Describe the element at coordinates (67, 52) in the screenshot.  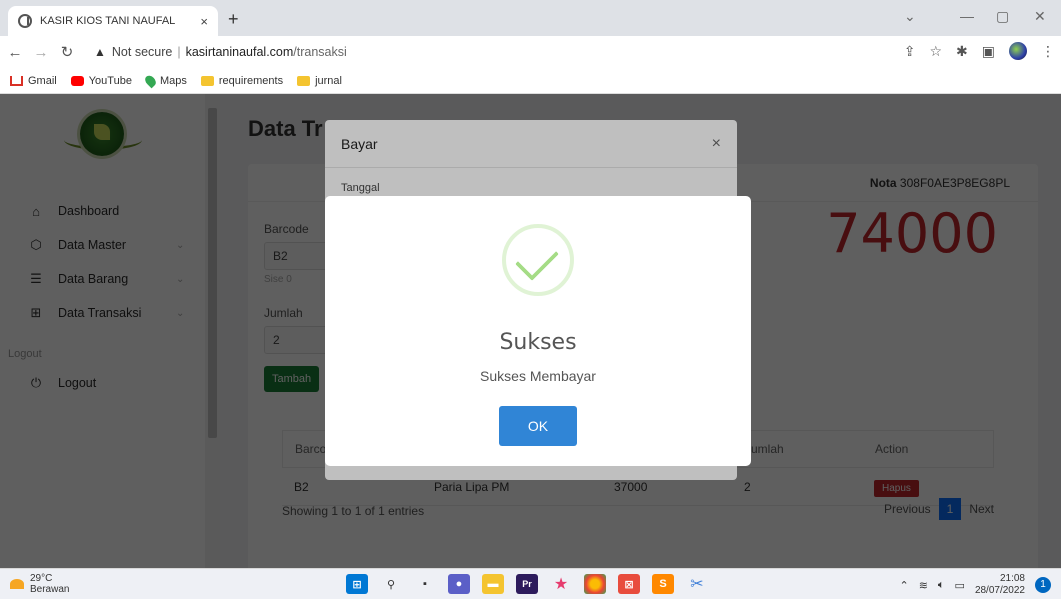
I see `reload-icon: ↻` at that location.